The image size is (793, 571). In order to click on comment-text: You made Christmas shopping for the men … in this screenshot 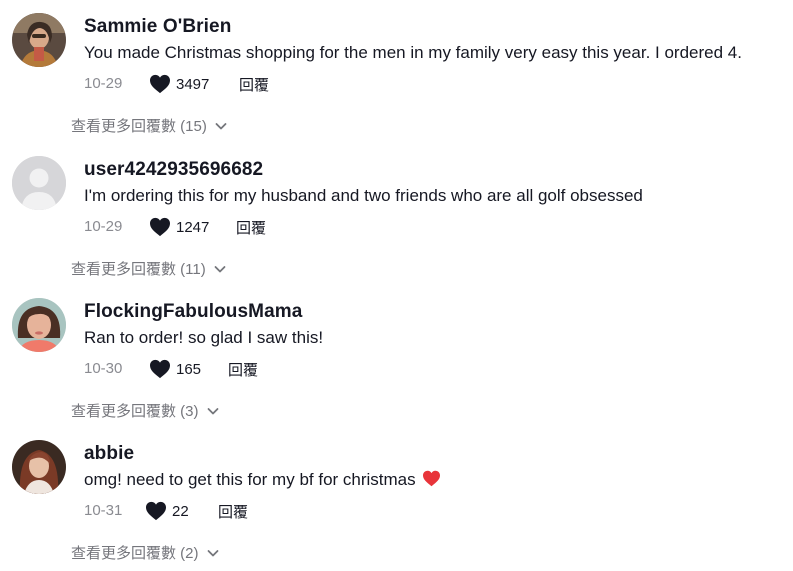, I will do `click(413, 52)`.